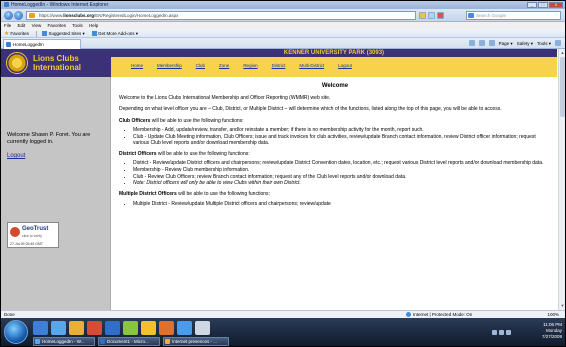 Image resolution: width=566 pixels, height=347 pixels. I want to click on word-task-icon, so click(102, 341).